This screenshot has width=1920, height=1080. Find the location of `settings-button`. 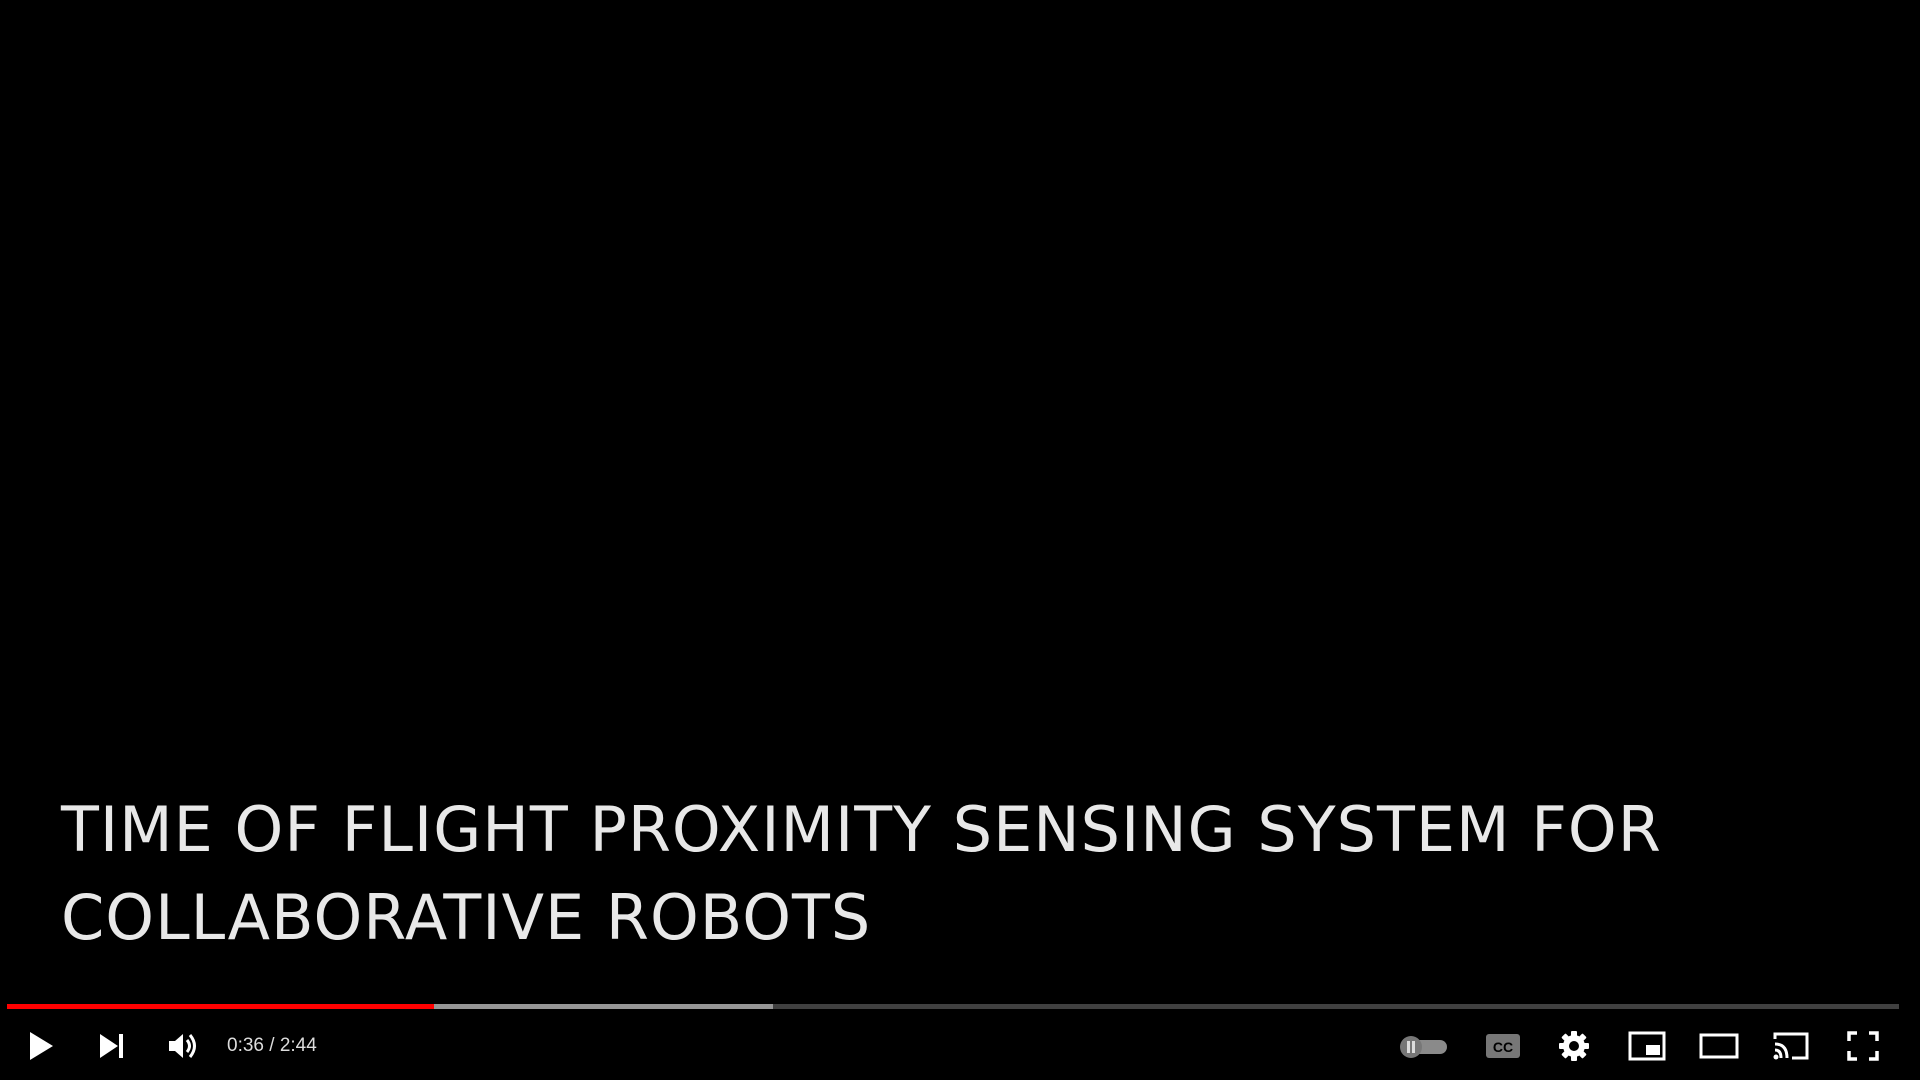

settings-button is located at coordinates (1574, 1046).